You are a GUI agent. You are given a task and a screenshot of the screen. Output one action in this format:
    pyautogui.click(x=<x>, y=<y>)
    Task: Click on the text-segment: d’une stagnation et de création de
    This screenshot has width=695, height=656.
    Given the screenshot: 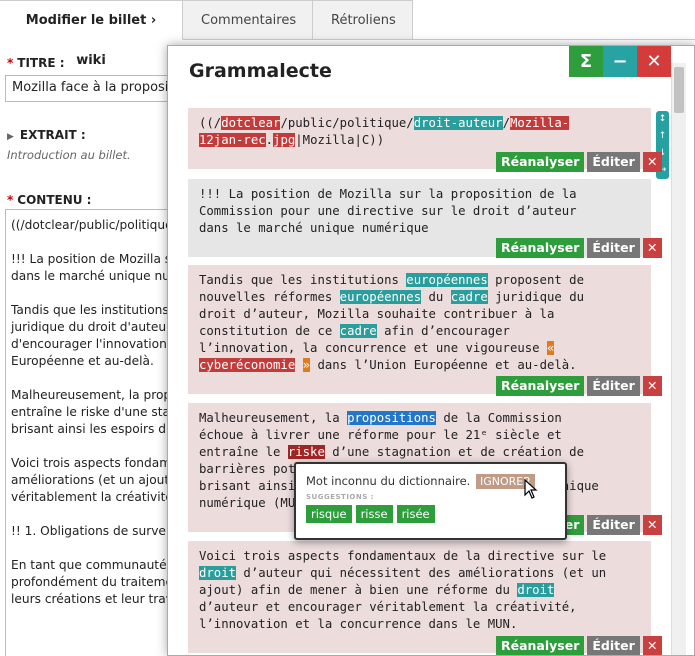 What is the action you would take?
    pyautogui.click(x=454, y=452)
    